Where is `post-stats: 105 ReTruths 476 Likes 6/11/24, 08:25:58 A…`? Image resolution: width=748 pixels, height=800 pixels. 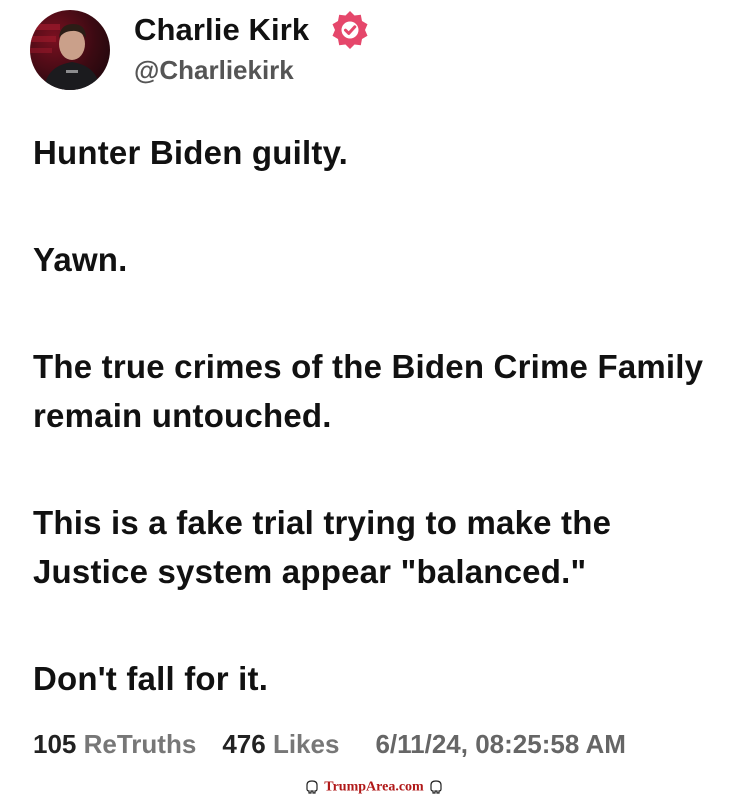 post-stats: 105 ReTruths 476 Likes 6/11/24, 08:25:58 A… is located at coordinates (329, 744).